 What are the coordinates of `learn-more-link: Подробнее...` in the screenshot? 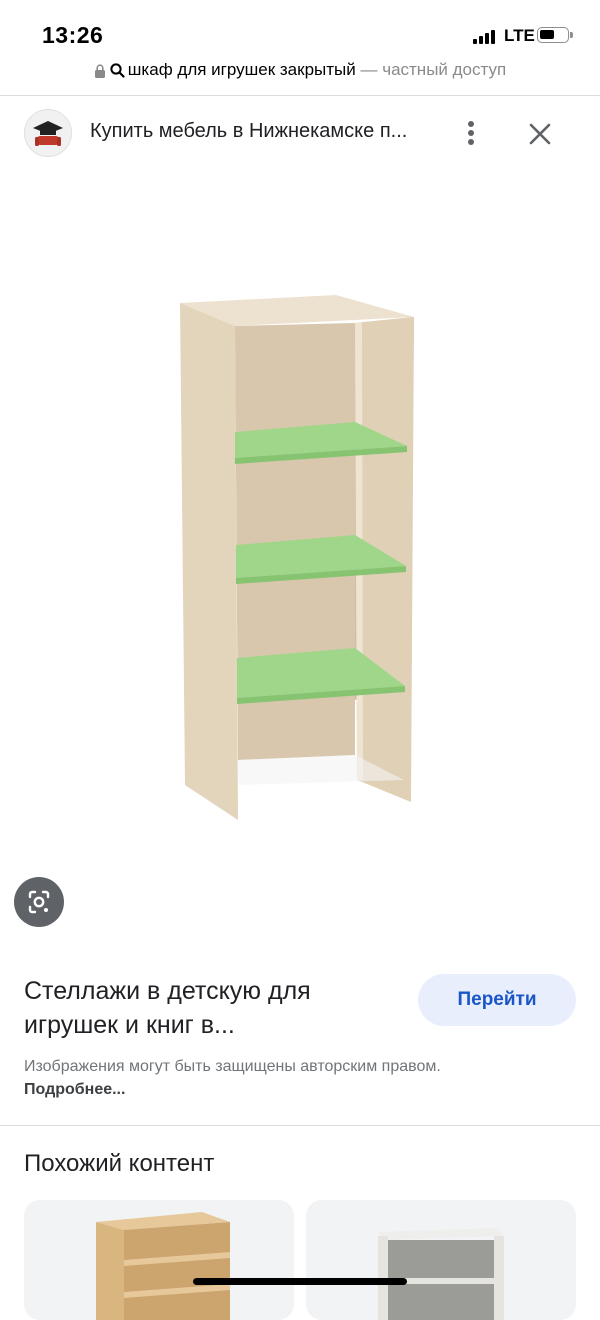 It's located at (74, 1089).